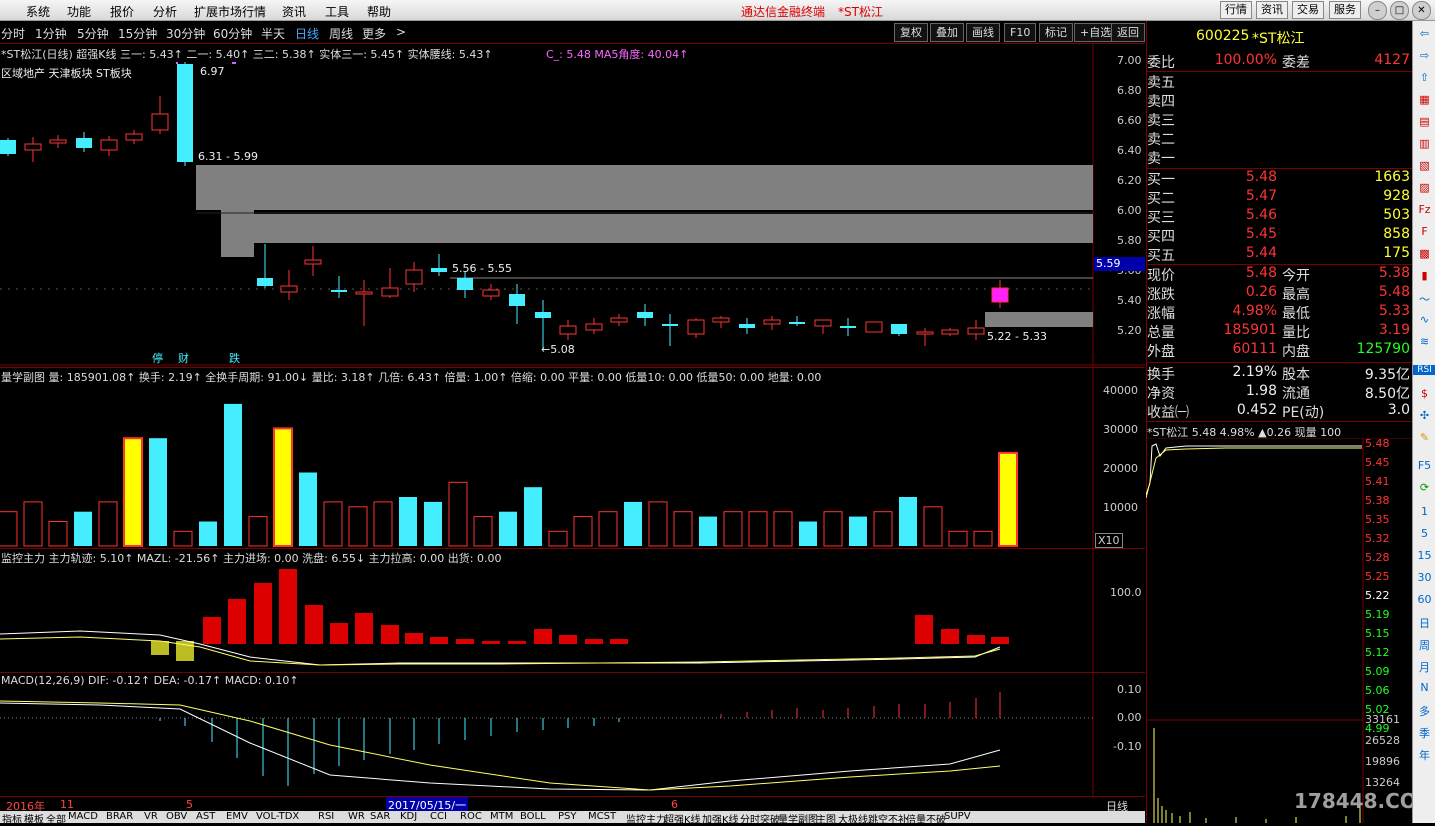  I want to click on indicator-tab-9: VOL-TDX, so click(277, 816).